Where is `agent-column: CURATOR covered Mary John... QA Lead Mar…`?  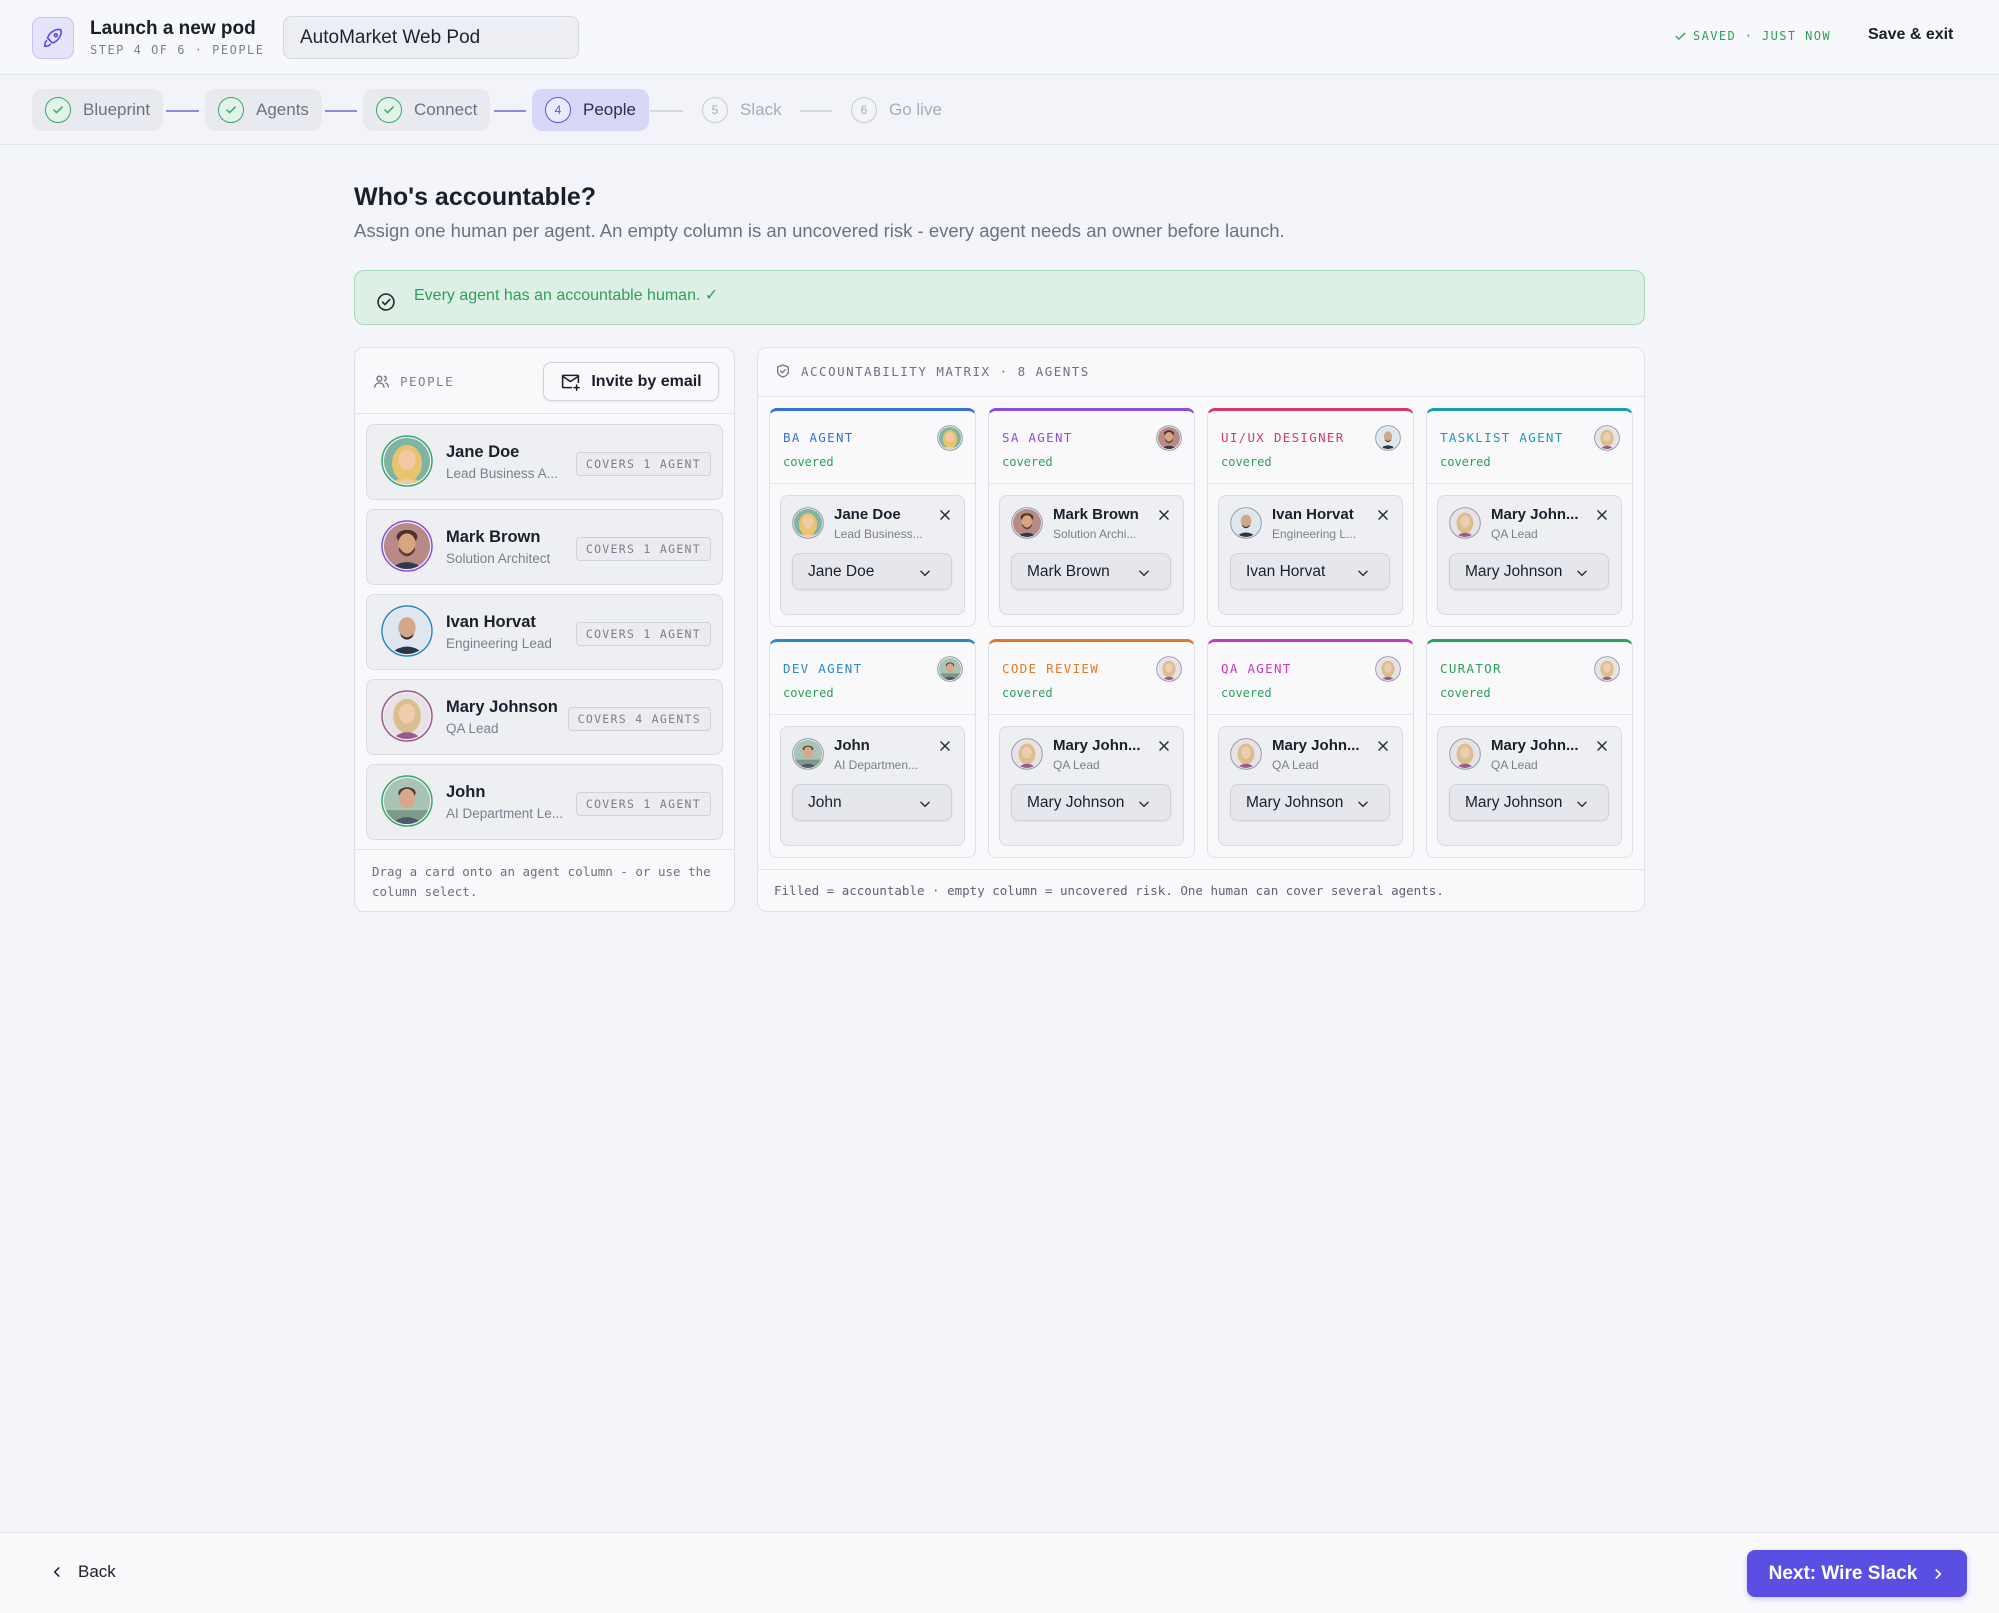 agent-column: CURATOR covered Mary John... QA Lead Mar… is located at coordinates (1529, 748).